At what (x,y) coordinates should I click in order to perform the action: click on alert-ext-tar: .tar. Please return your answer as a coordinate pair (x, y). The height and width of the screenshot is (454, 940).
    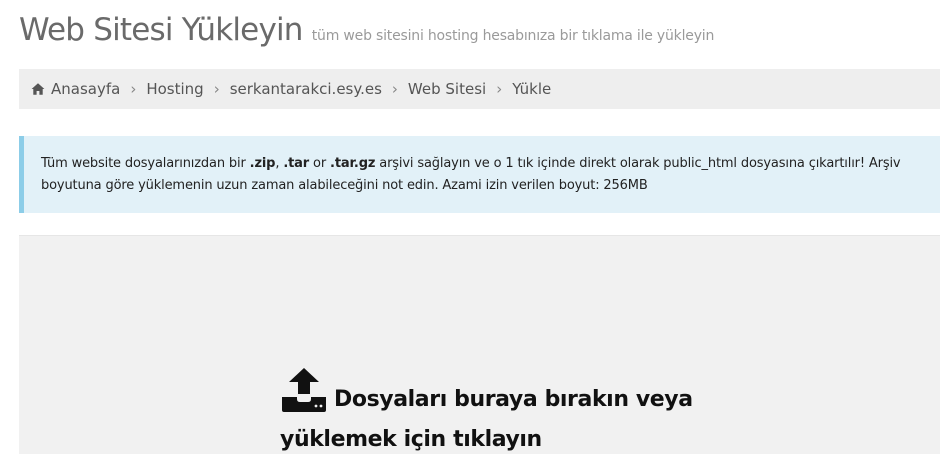
    Looking at the image, I should click on (296, 163).